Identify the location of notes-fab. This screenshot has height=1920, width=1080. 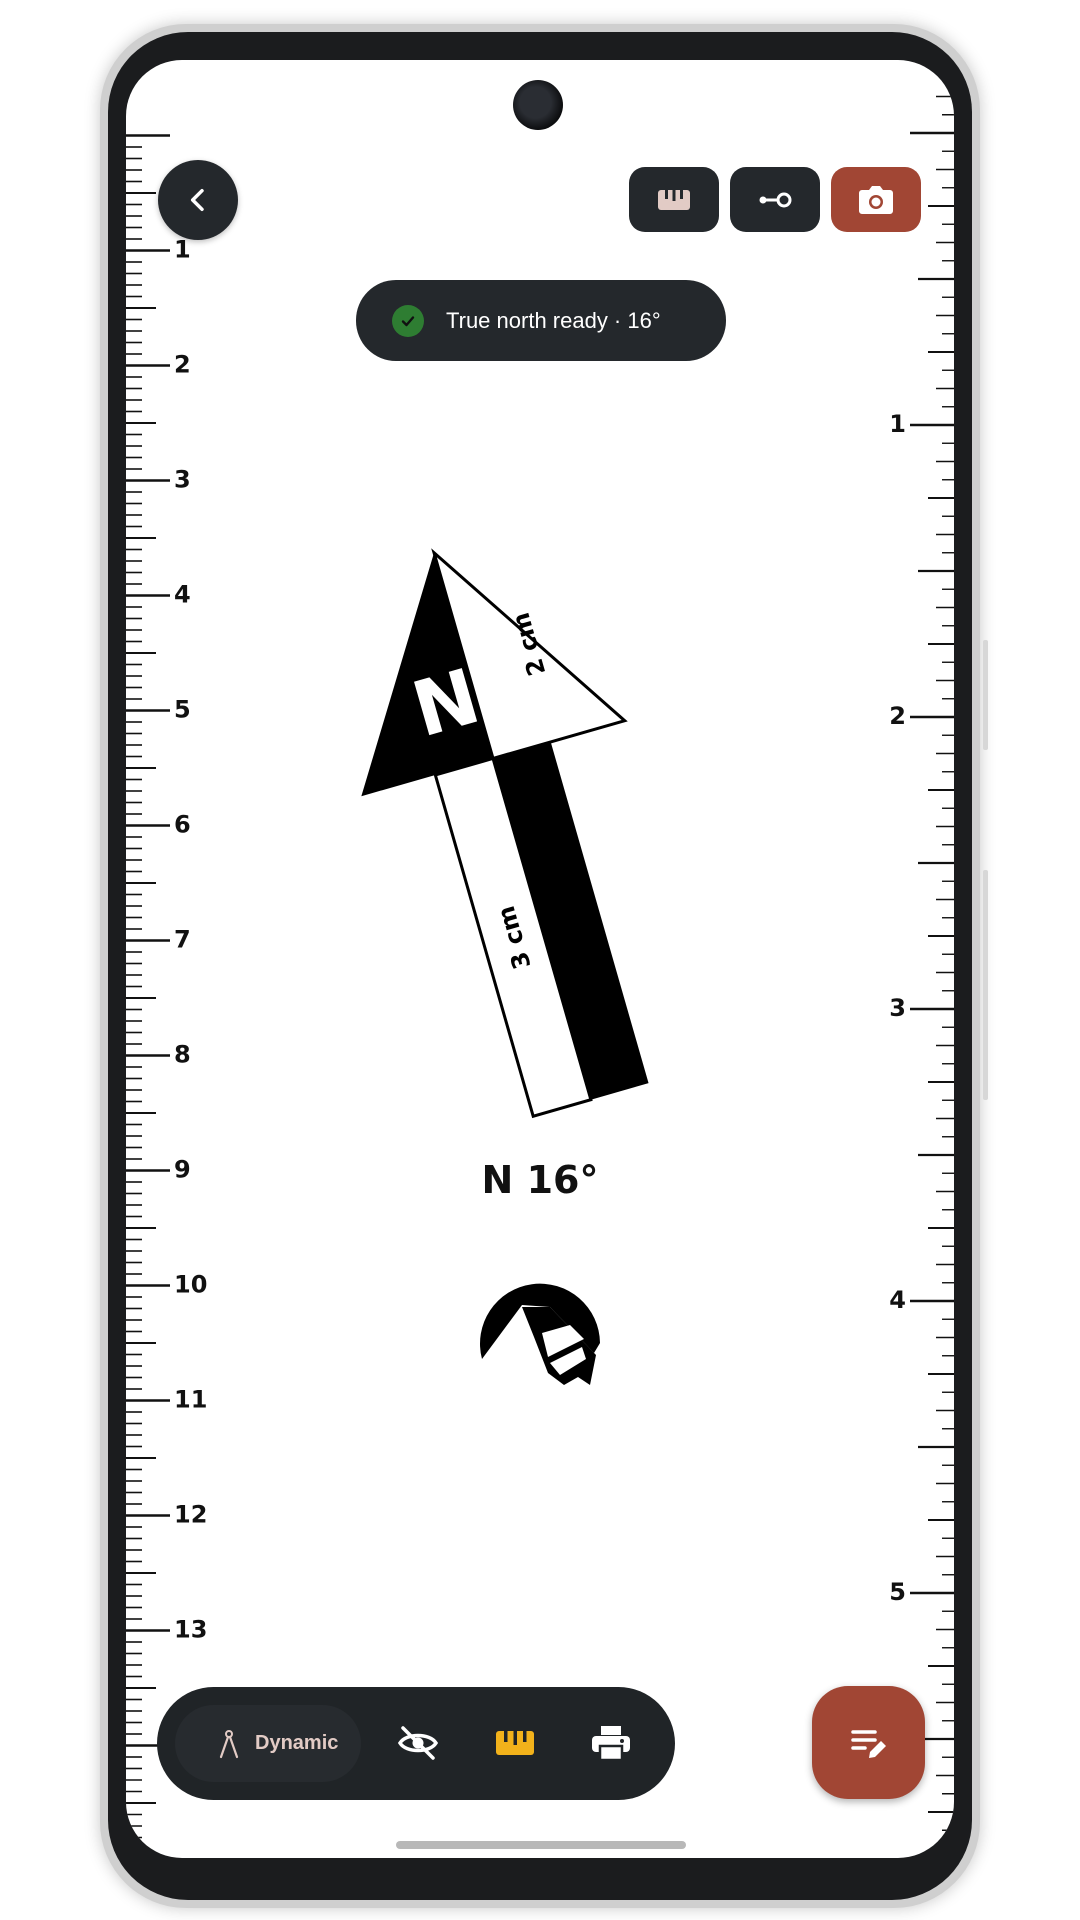
(868, 1742).